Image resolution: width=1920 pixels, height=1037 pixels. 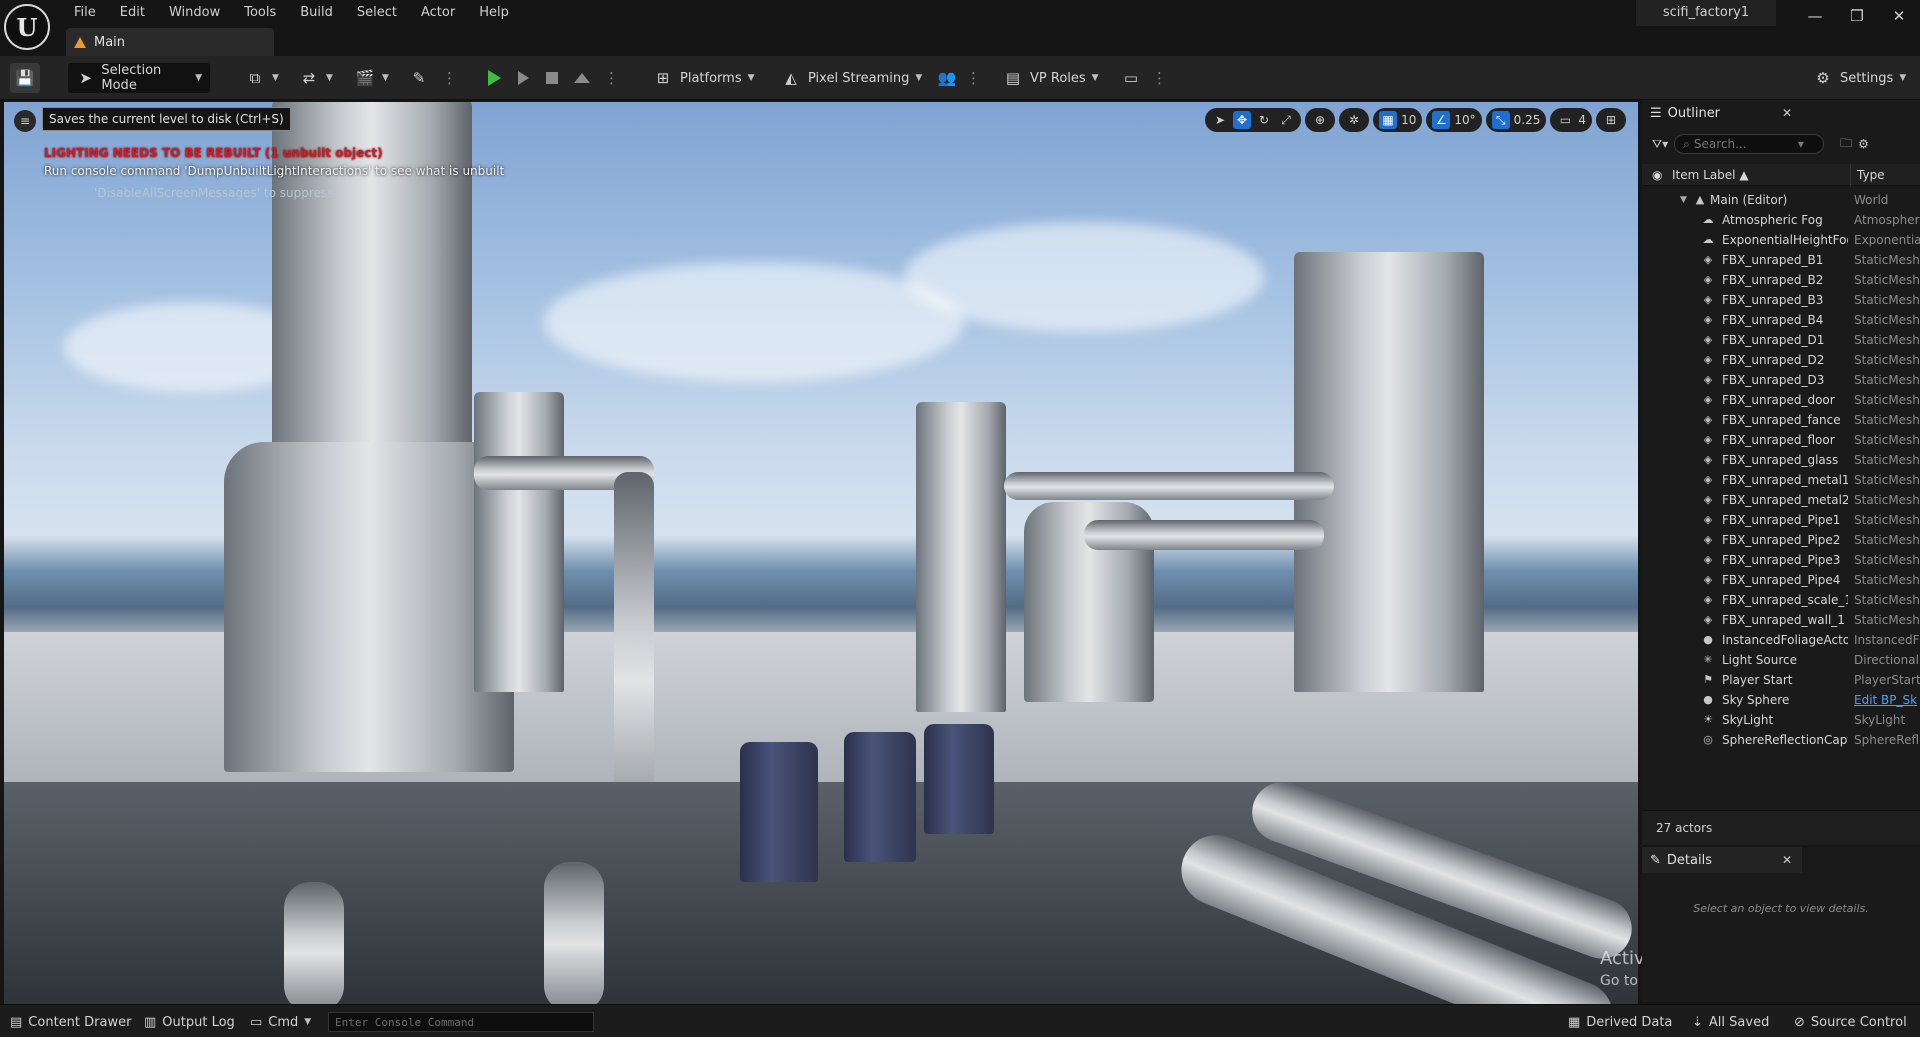 What do you see at coordinates (1050, 78) in the screenshot?
I see `vp-roles-dropdown: ▤ VP Roles ▼` at bounding box center [1050, 78].